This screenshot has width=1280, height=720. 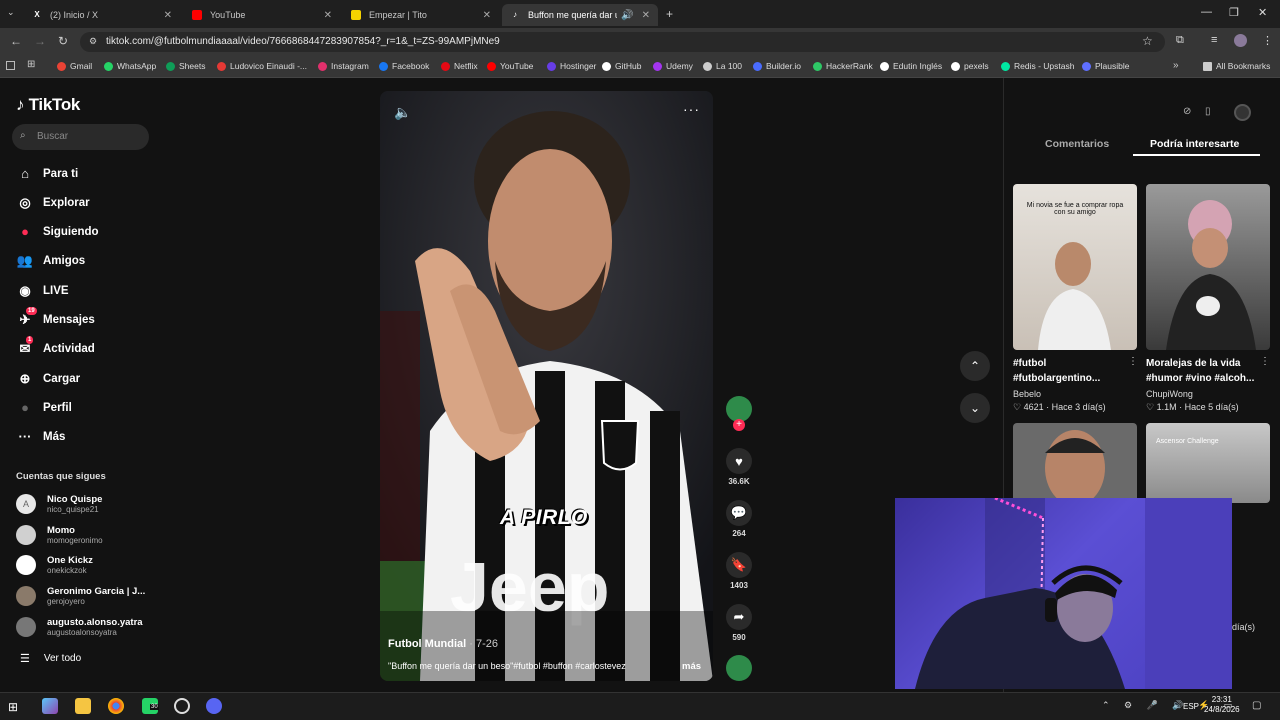 What do you see at coordinates (116, 706) in the screenshot?
I see `chrome-icon` at bounding box center [116, 706].